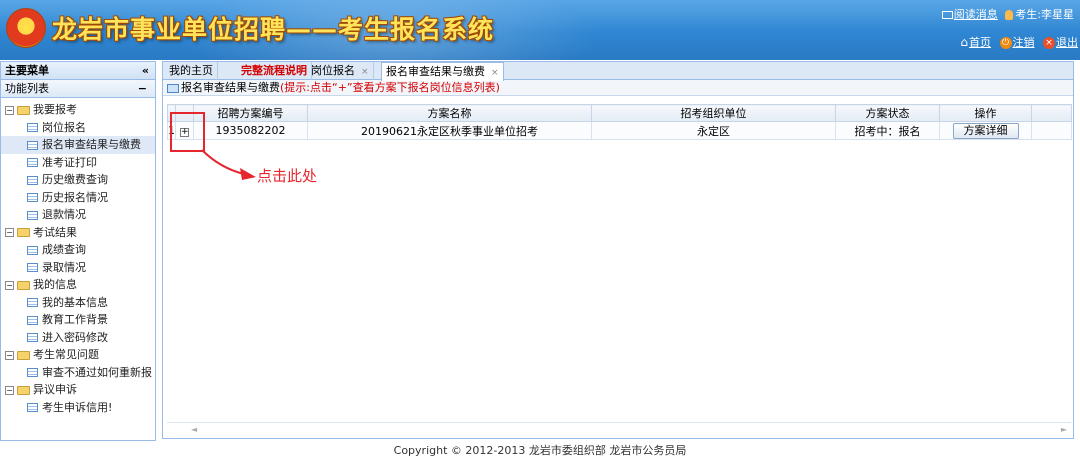 Image resolution: width=1080 pixels, height=456 pixels. What do you see at coordinates (449, 113) in the screenshot?
I see `header-name: 方案名称` at bounding box center [449, 113].